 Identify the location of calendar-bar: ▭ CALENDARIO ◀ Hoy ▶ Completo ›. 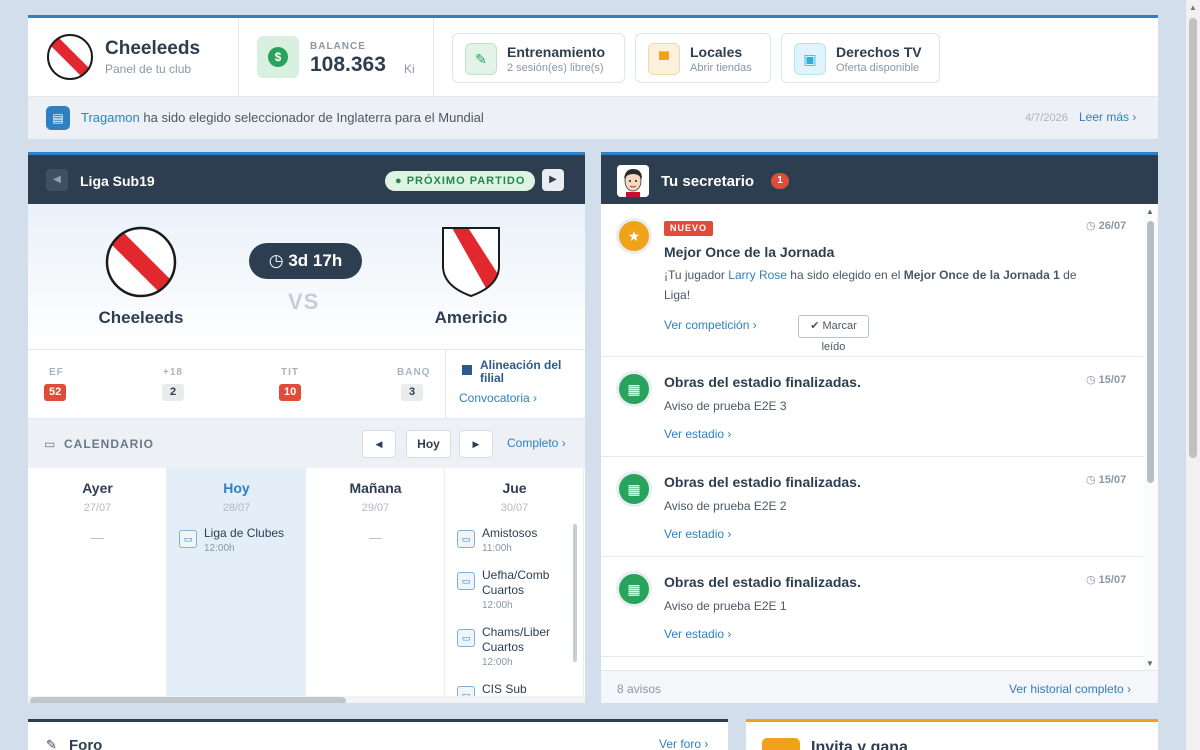
(306, 443).